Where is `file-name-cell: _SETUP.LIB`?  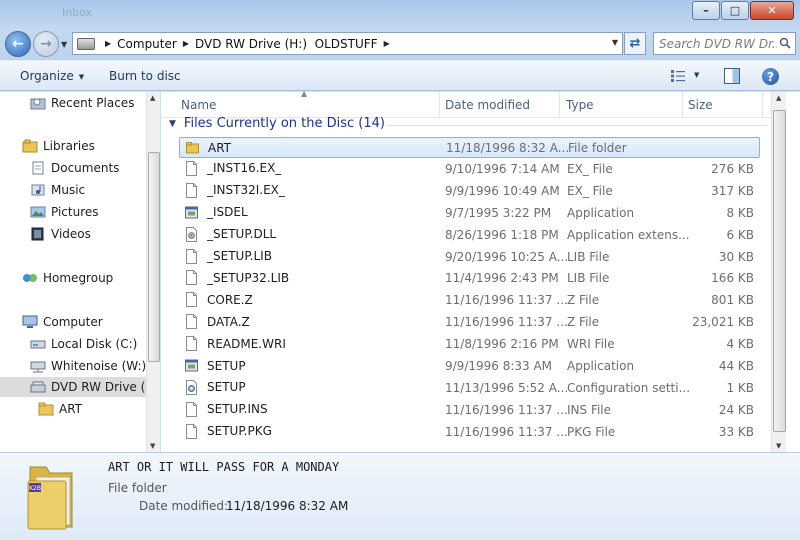
file-name-cell: _SETUP.LIB is located at coordinates (228, 256).